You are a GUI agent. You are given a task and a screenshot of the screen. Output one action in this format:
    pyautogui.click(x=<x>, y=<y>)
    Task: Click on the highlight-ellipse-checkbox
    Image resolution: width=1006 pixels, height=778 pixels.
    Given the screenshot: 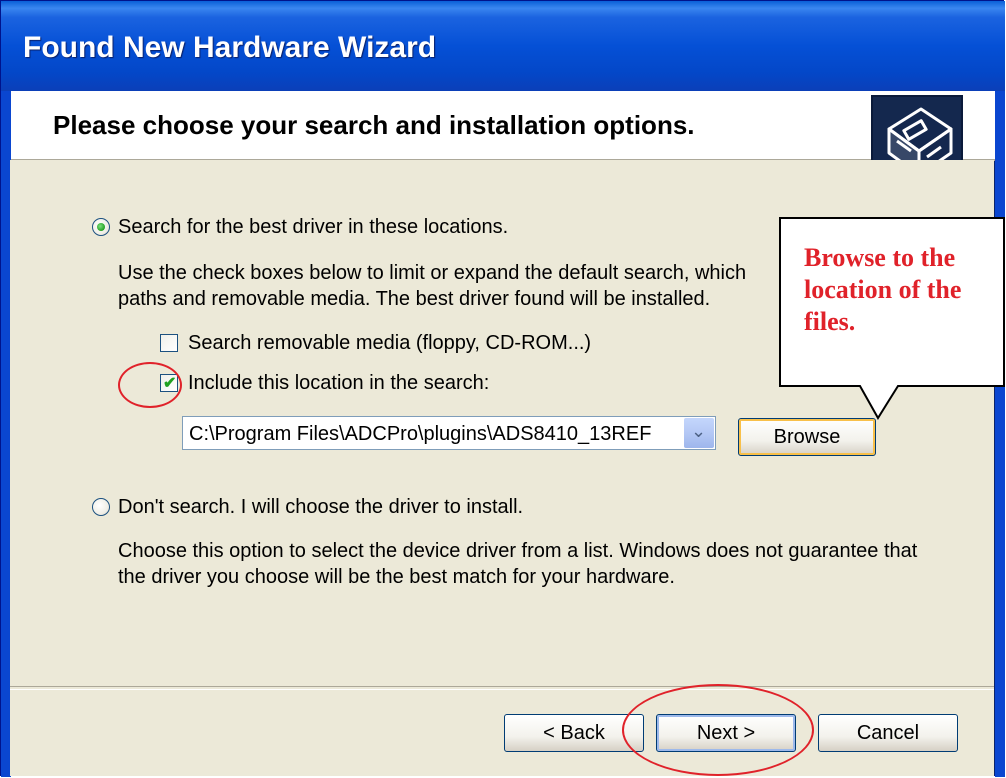 What is the action you would take?
    pyautogui.click(x=150, y=385)
    